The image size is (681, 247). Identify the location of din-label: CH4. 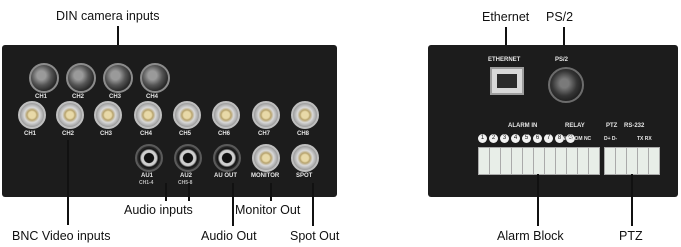
(152, 97).